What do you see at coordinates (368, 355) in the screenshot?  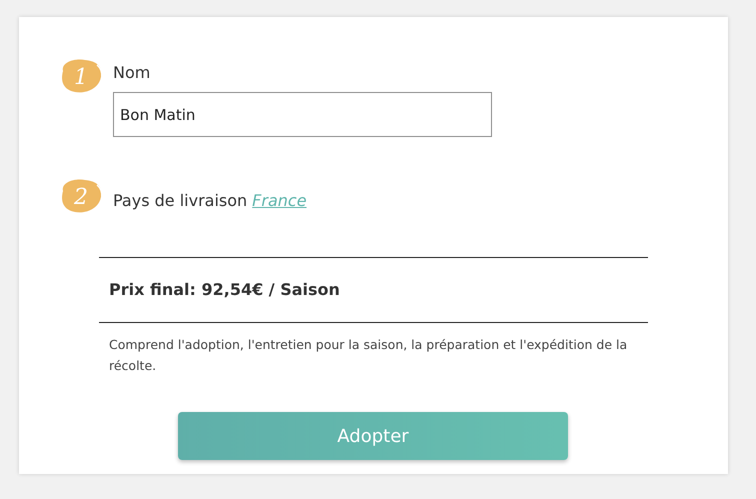 I see `description-text: Comprend l'adoption, l'entretien pour la saison, la préparation et l'expédition de la récolte.` at bounding box center [368, 355].